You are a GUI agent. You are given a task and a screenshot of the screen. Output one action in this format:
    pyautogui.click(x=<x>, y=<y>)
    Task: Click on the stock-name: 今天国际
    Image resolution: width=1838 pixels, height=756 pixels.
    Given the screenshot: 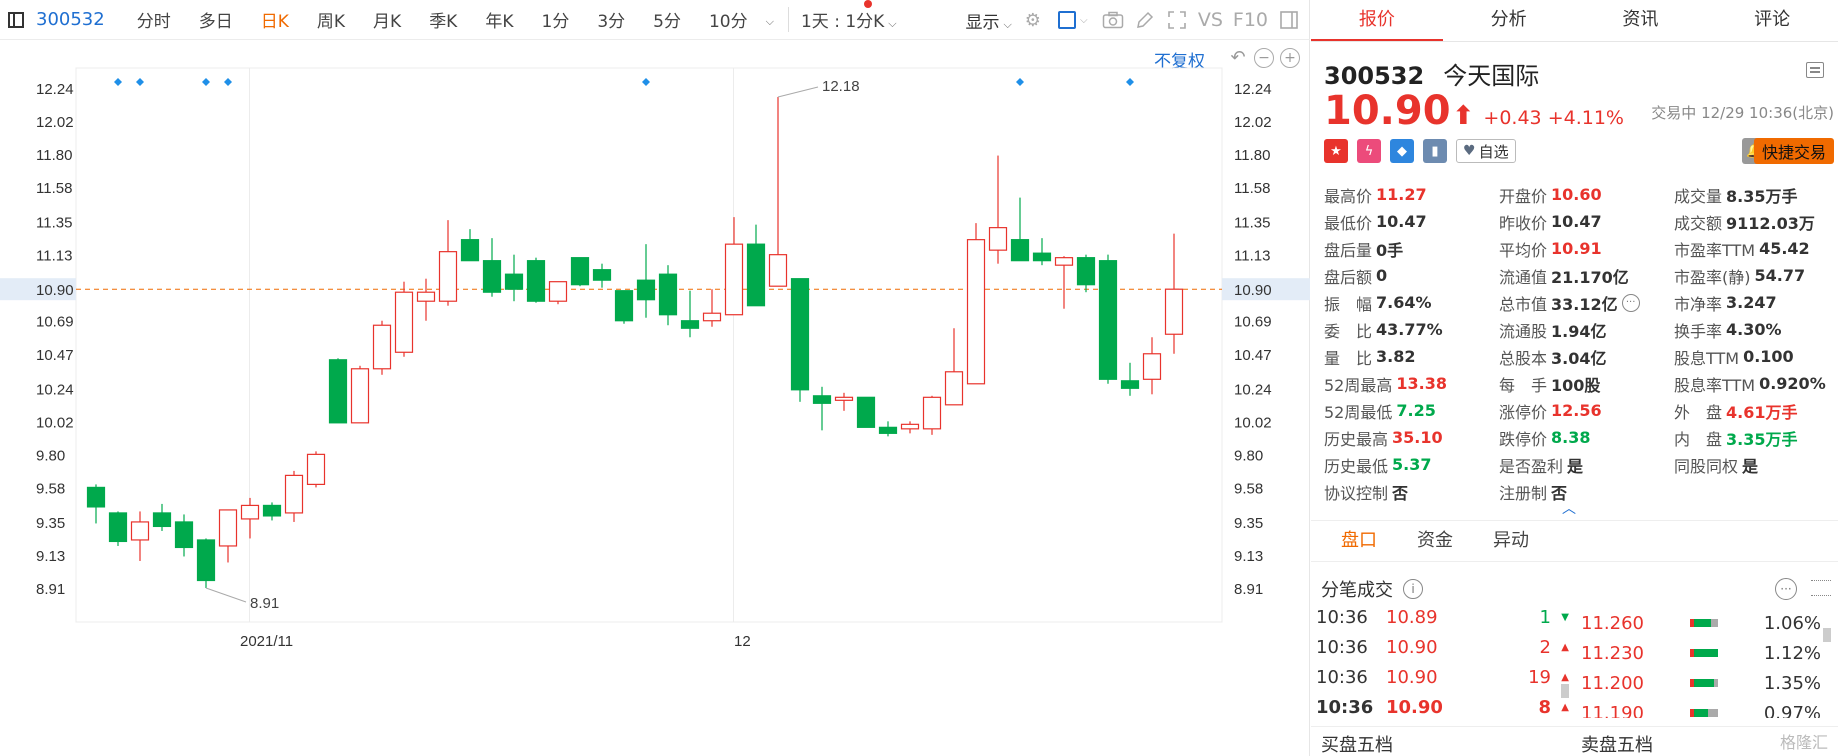 What is the action you would take?
    pyautogui.click(x=1491, y=76)
    